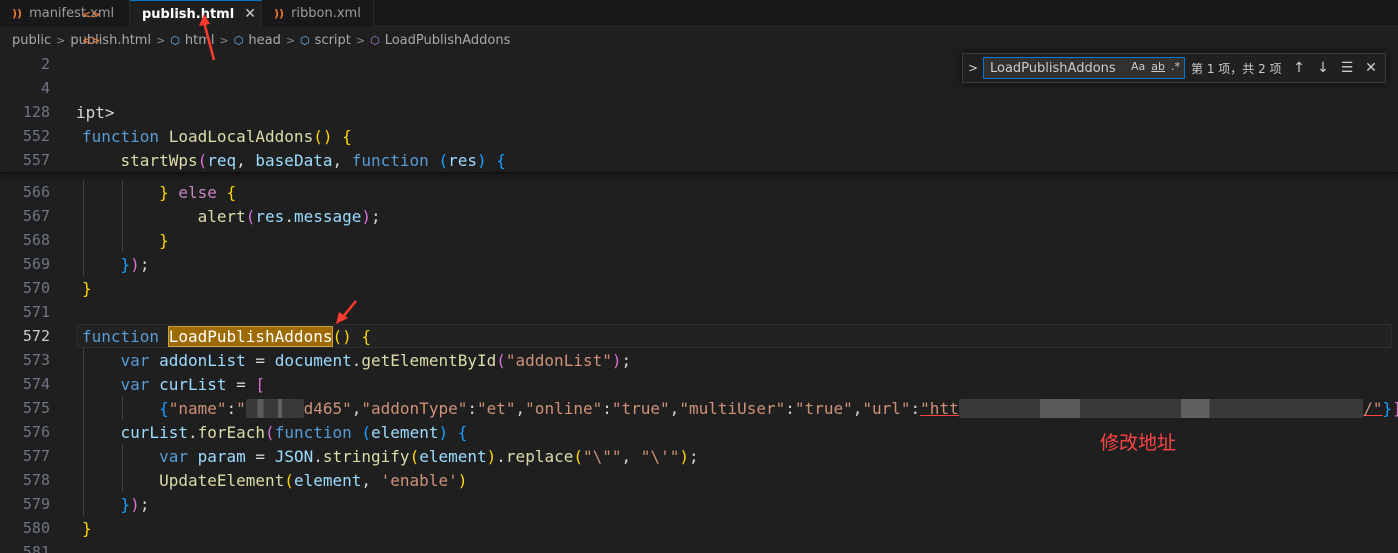  I want to click on line-number: 566, so click(36, 192).